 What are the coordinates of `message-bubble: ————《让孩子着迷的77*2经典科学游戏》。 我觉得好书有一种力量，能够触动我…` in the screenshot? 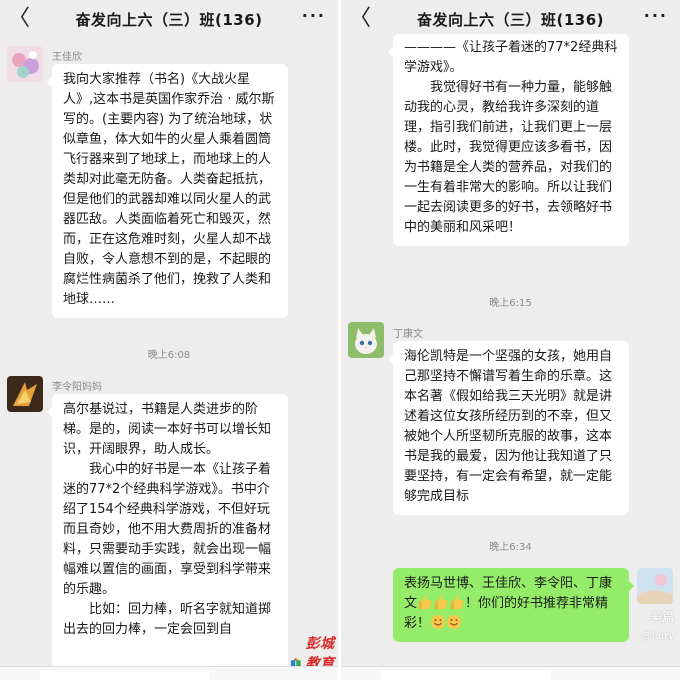 It's located at (508, 140).